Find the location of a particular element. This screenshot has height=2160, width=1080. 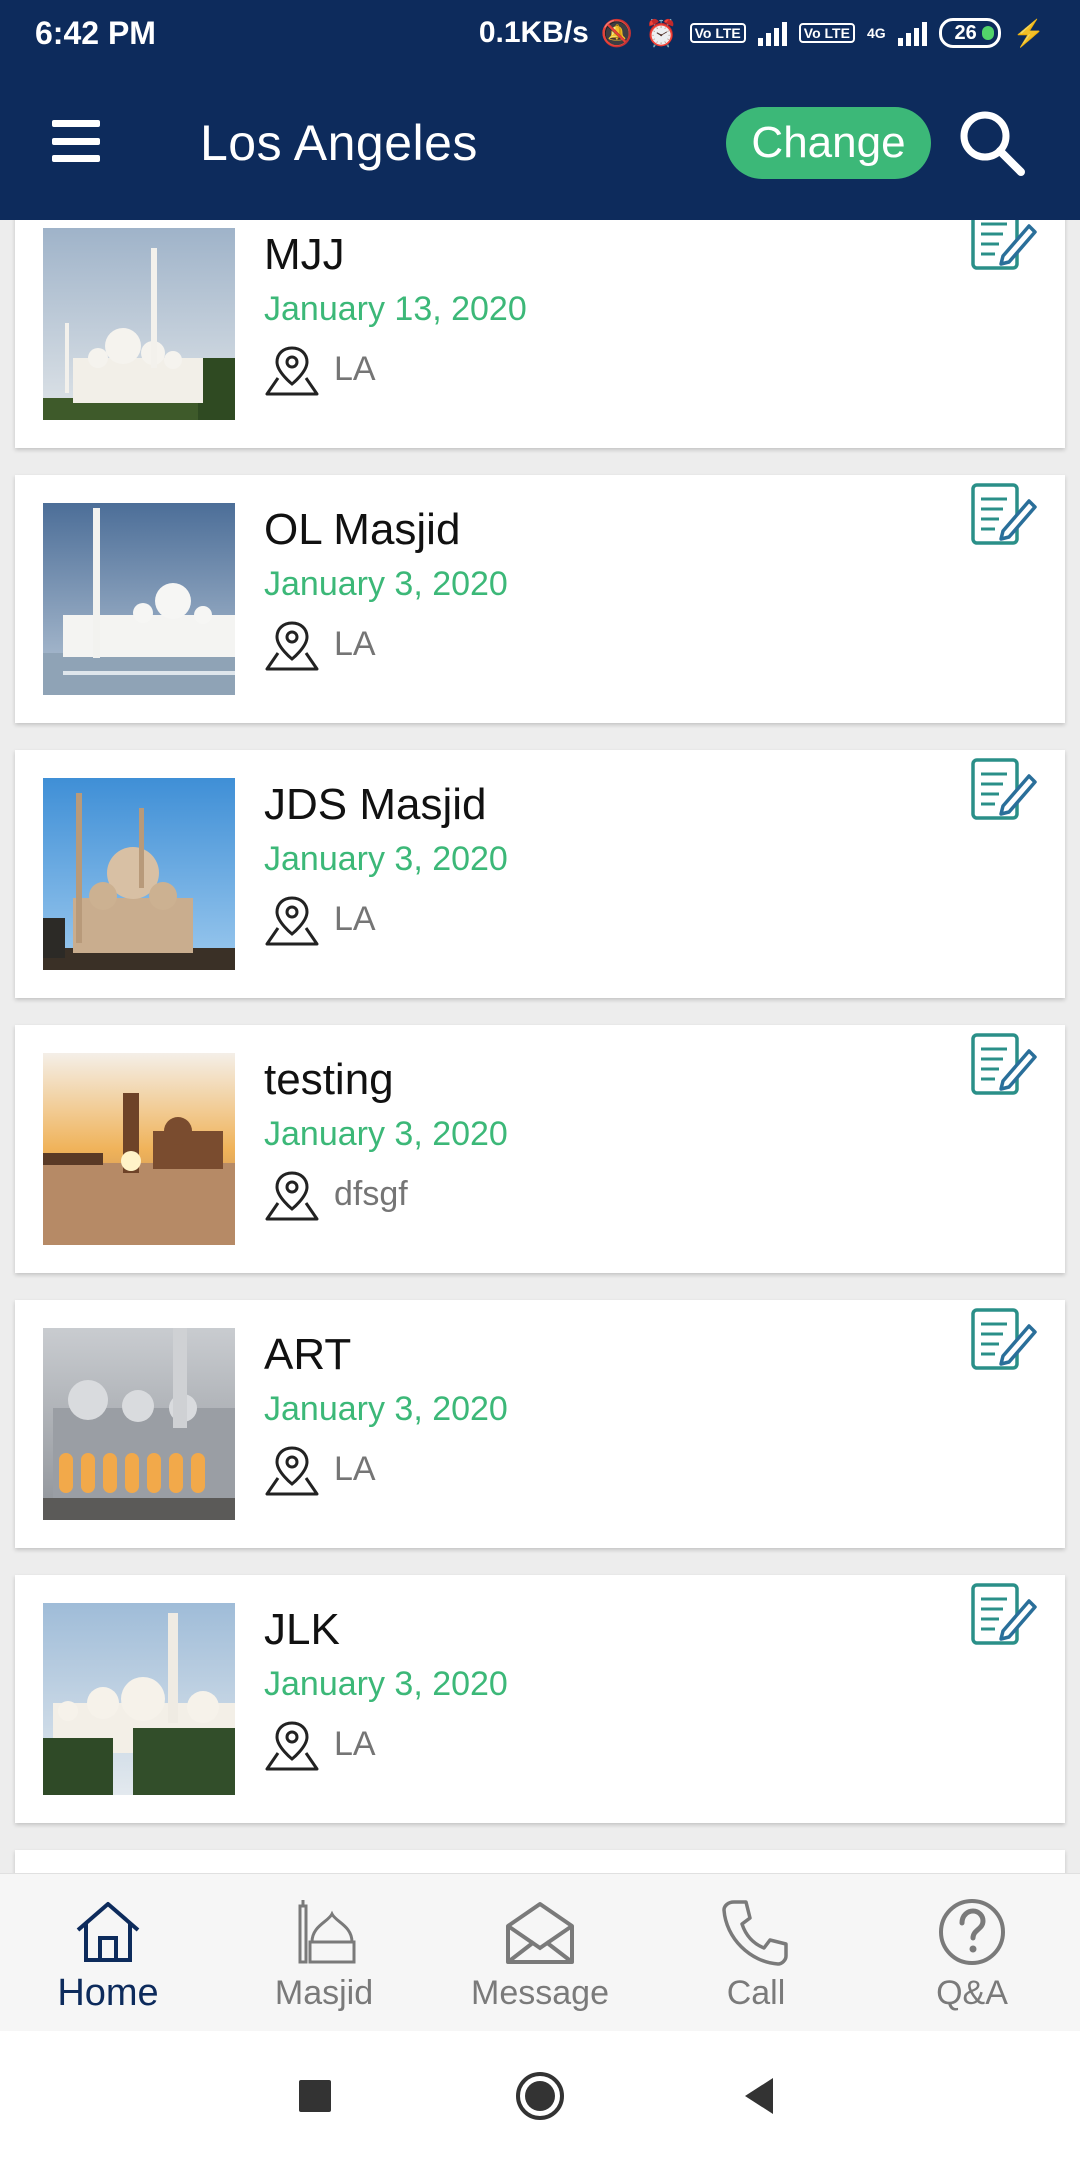

event-title: JDS Masjid is located at coordinates (375, 804).